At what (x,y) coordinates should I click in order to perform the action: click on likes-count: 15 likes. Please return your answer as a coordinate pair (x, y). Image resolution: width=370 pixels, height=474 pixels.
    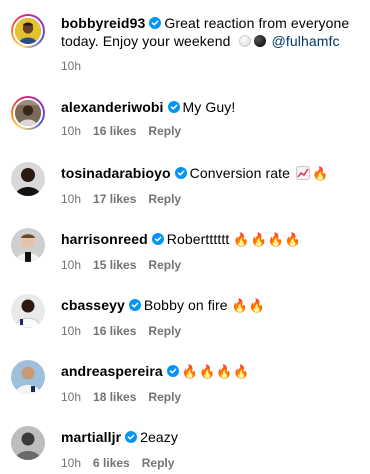
    Looking at the image, I should click on (114, 265).